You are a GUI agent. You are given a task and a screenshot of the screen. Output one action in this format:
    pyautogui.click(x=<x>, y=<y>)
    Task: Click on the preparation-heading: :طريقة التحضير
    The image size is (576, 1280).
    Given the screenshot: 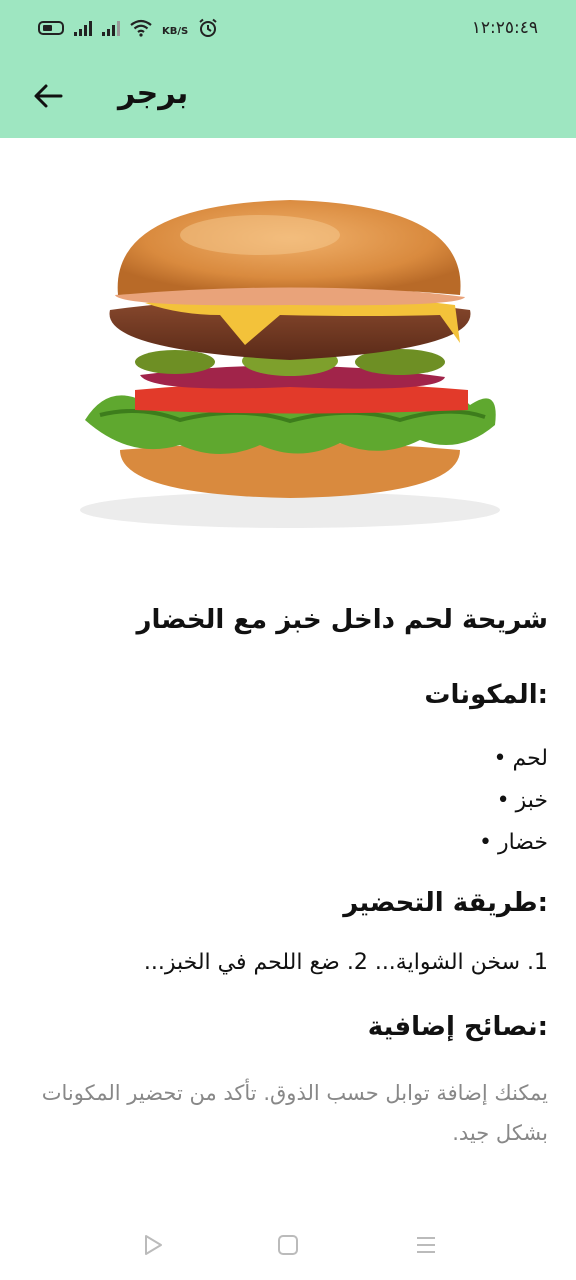 What is the action you would take?
    pyautogui.click(x=445, y=903)
    